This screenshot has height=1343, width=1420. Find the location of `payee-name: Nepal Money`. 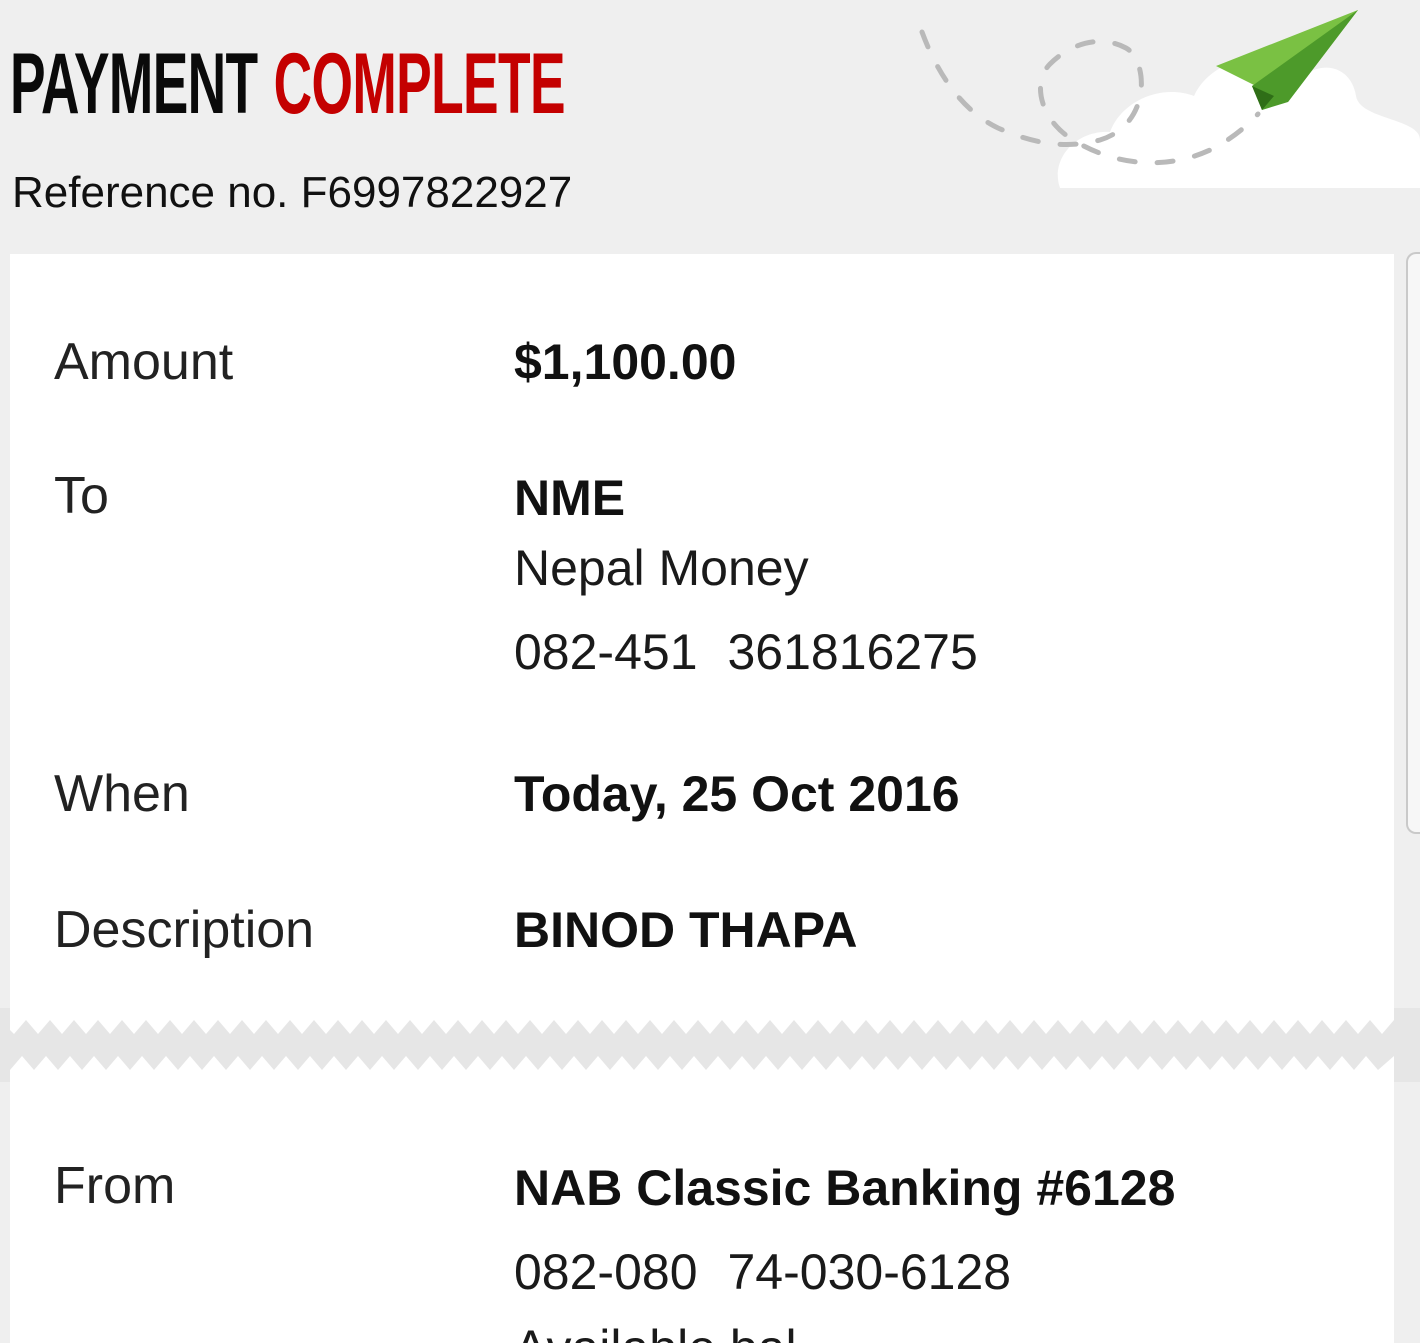

payee-name: Nepal Money is located at coordinates (661, 568).